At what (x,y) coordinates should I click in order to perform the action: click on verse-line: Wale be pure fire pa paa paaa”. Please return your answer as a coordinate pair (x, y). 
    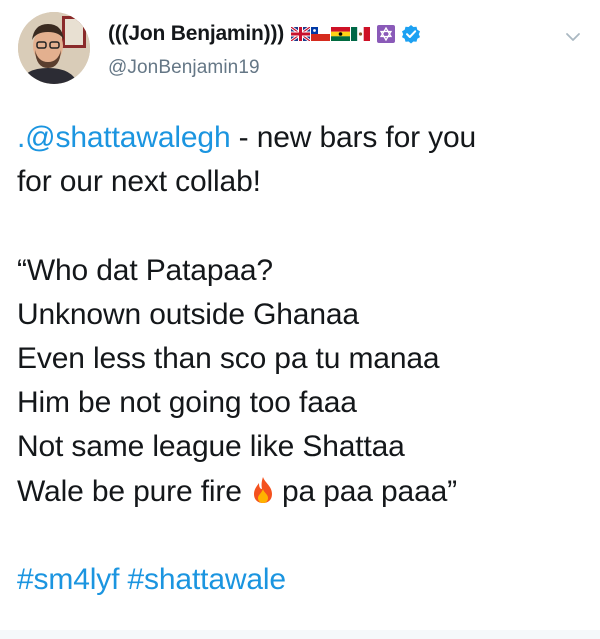
    Looking at the image, I should click on (304, 492).